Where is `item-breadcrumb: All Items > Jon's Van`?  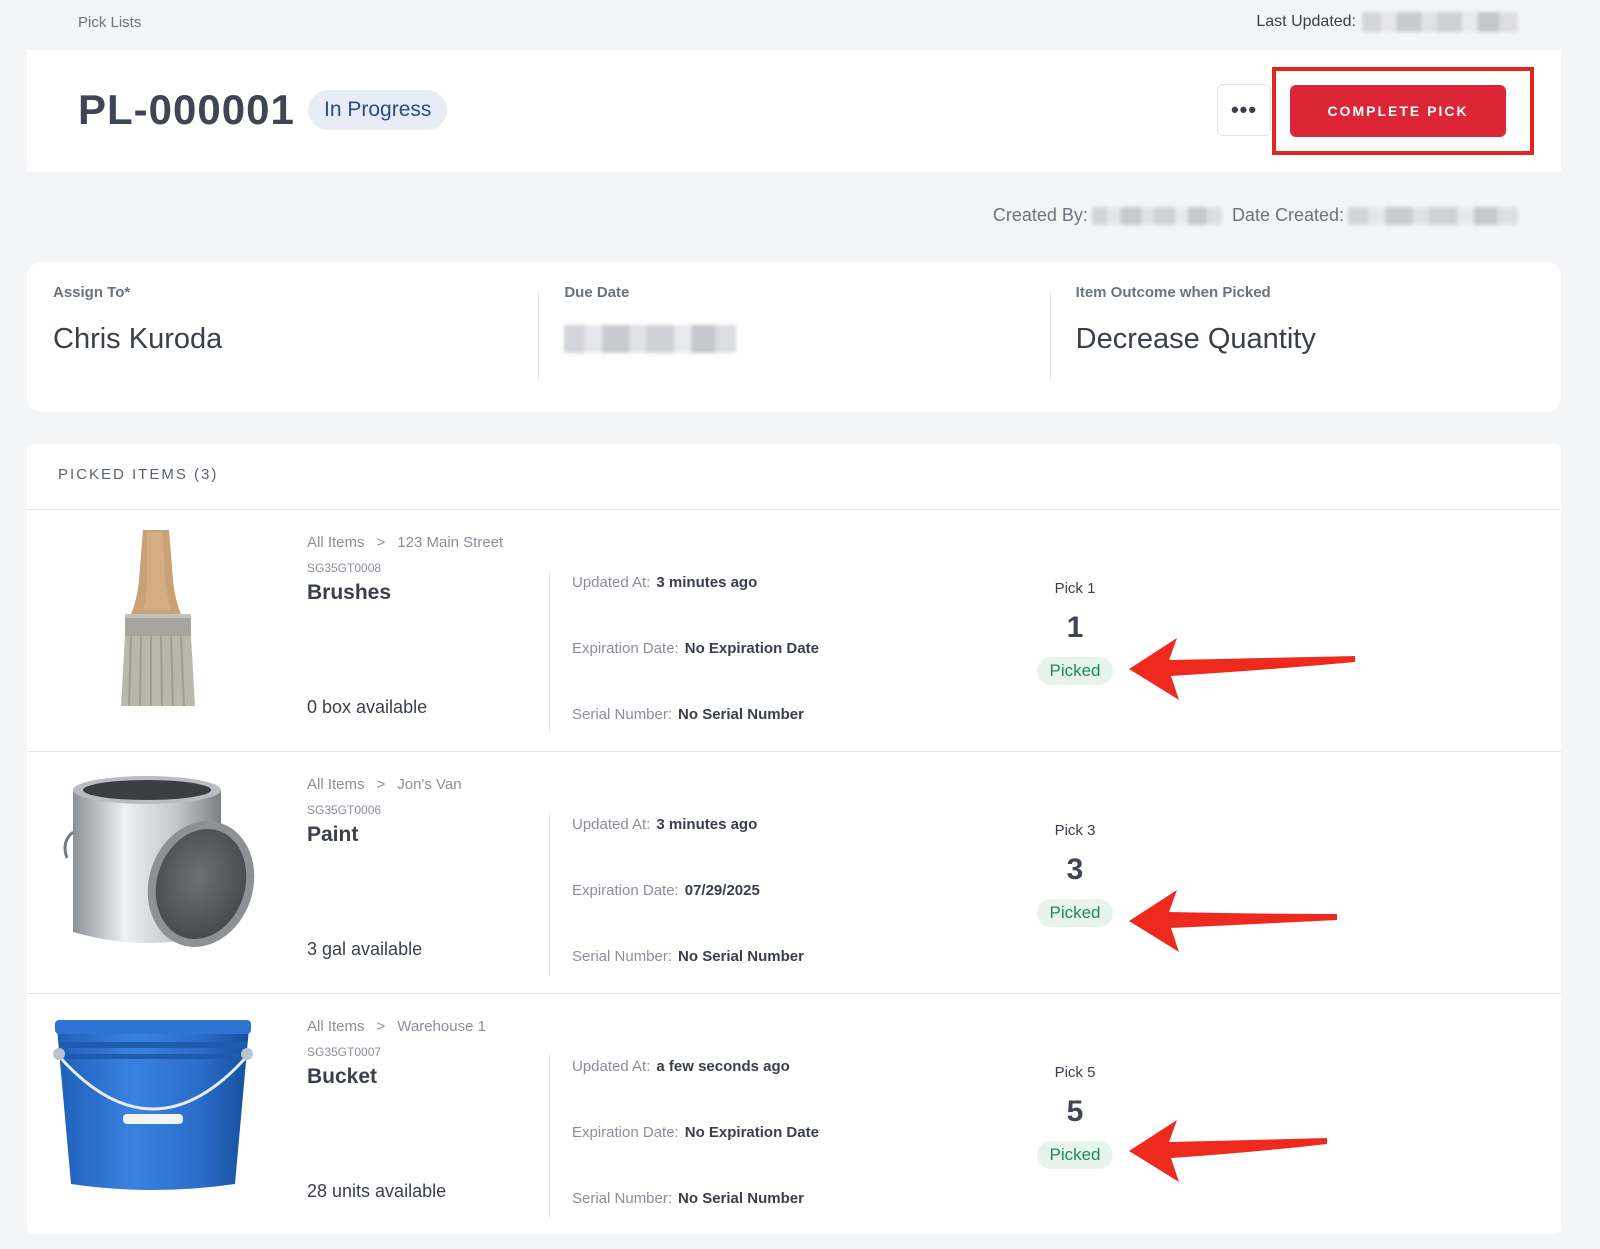
item-breadcrumb: All Items > Jon's Van is located at coordinates (427, 784).